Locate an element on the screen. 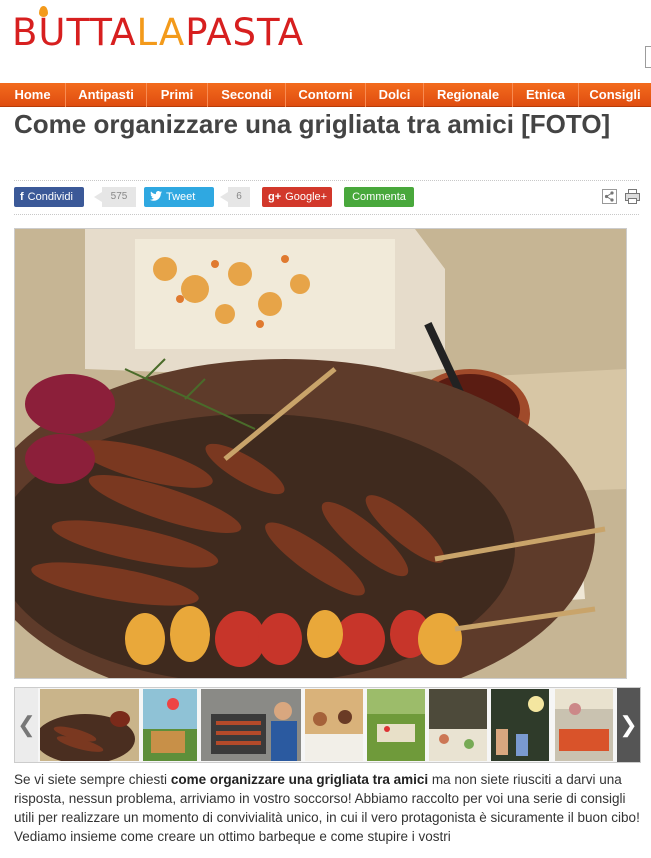 This screenshot has height=858, width=651. nav-item-etnica: Etnica is located at coordinates (546, 95).